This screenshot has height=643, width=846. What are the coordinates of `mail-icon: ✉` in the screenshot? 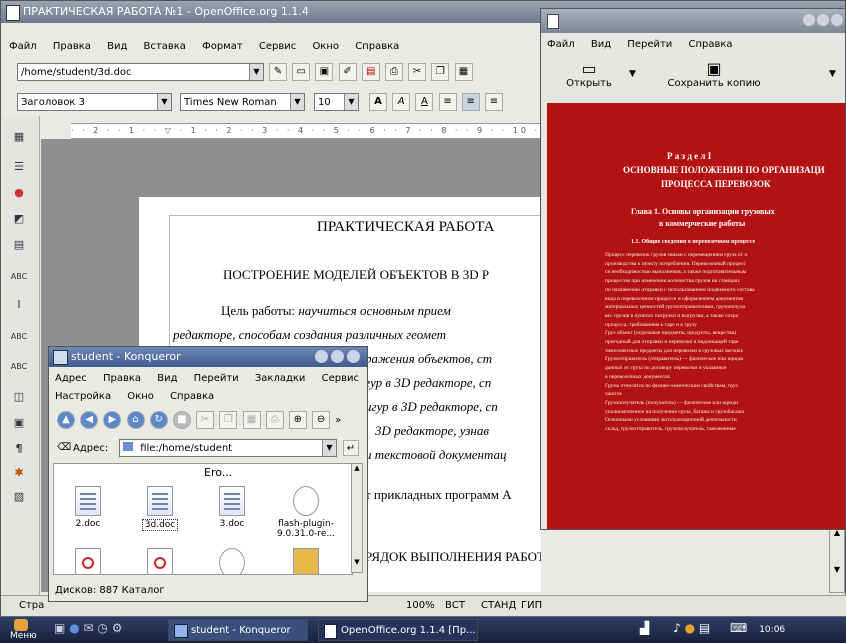 It's located at (88, 628).